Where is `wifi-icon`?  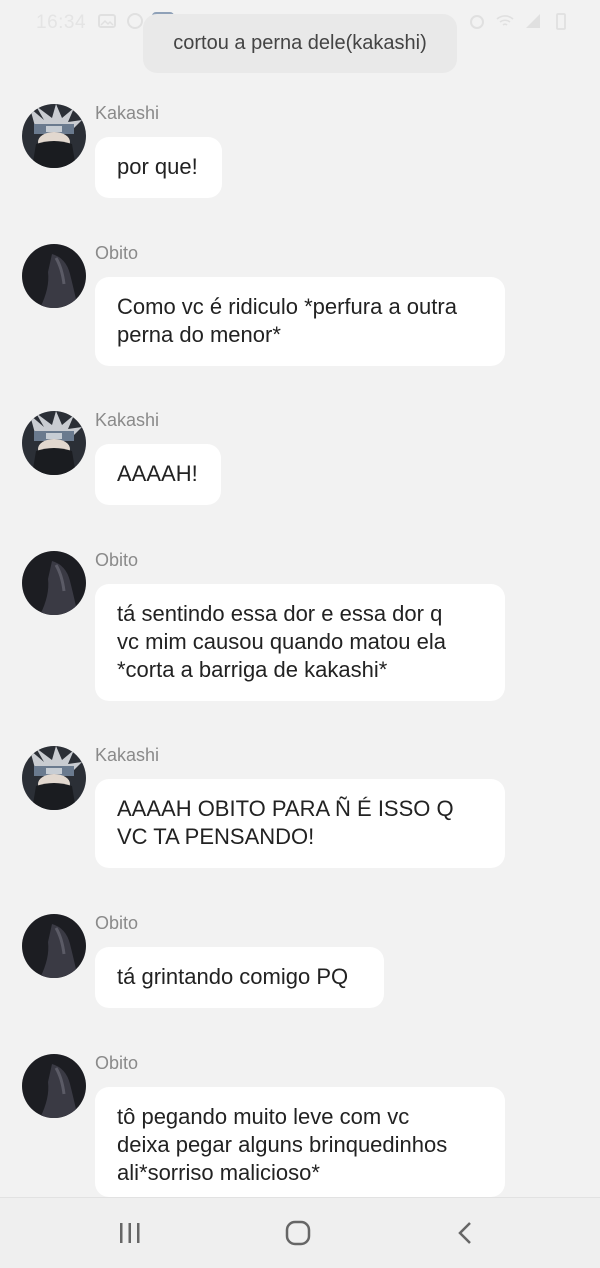
wifi-icon is located at coordinates (505, 20).